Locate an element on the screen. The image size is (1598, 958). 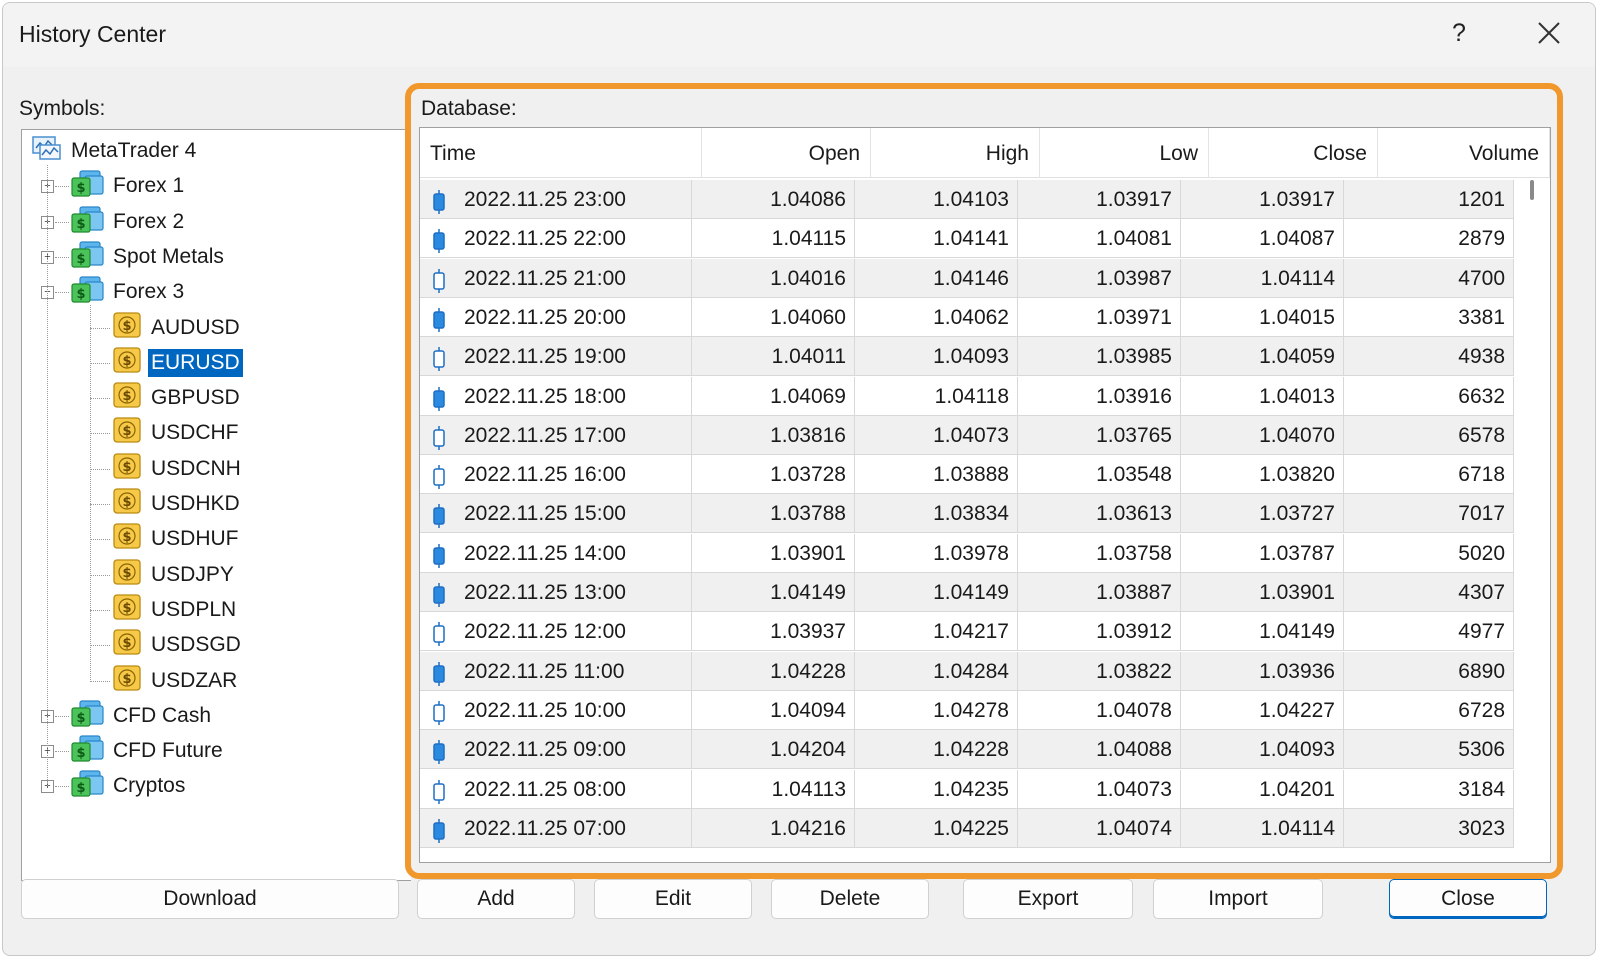
time-text: 2022.11.25 08:00 is located at coordinates (545, 789).